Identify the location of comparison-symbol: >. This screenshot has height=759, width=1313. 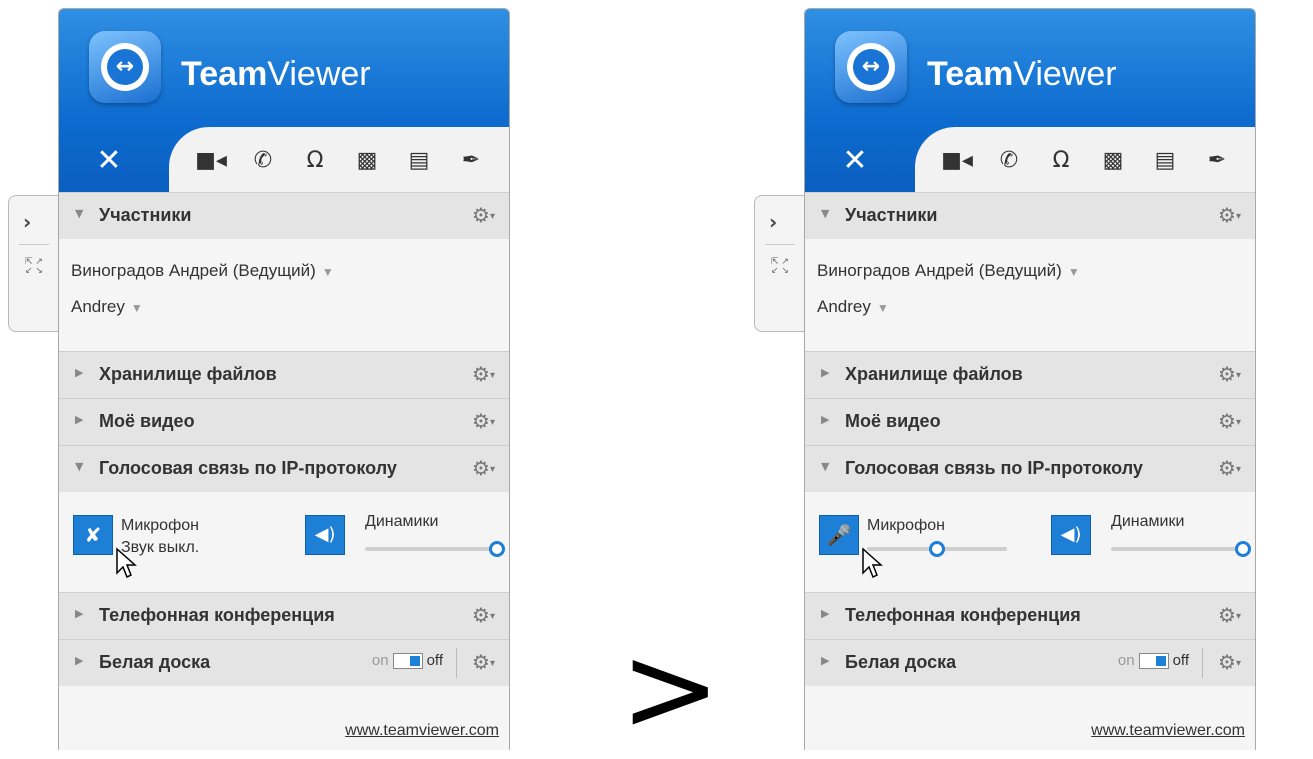
(670, 689).